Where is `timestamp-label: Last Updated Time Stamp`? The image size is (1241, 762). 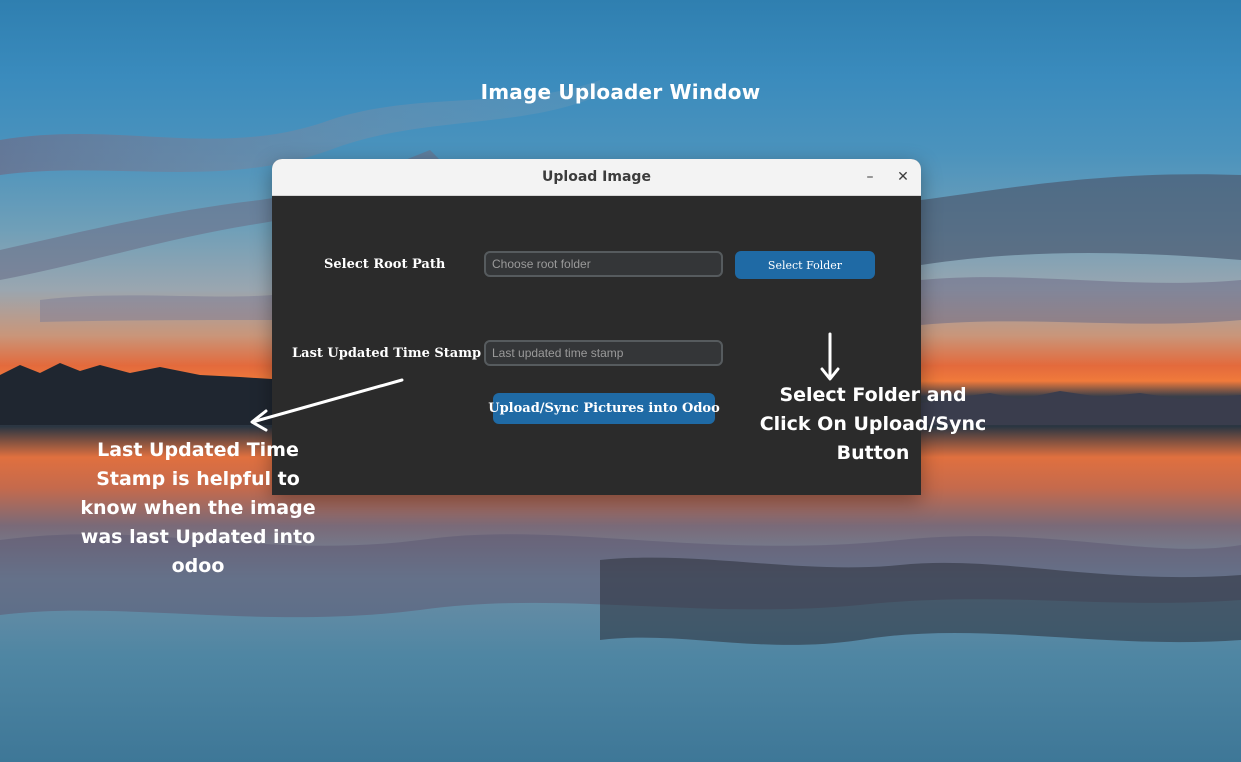
timestamp-label: Last Updated Time Stamp is located at coordinates (387, 353).